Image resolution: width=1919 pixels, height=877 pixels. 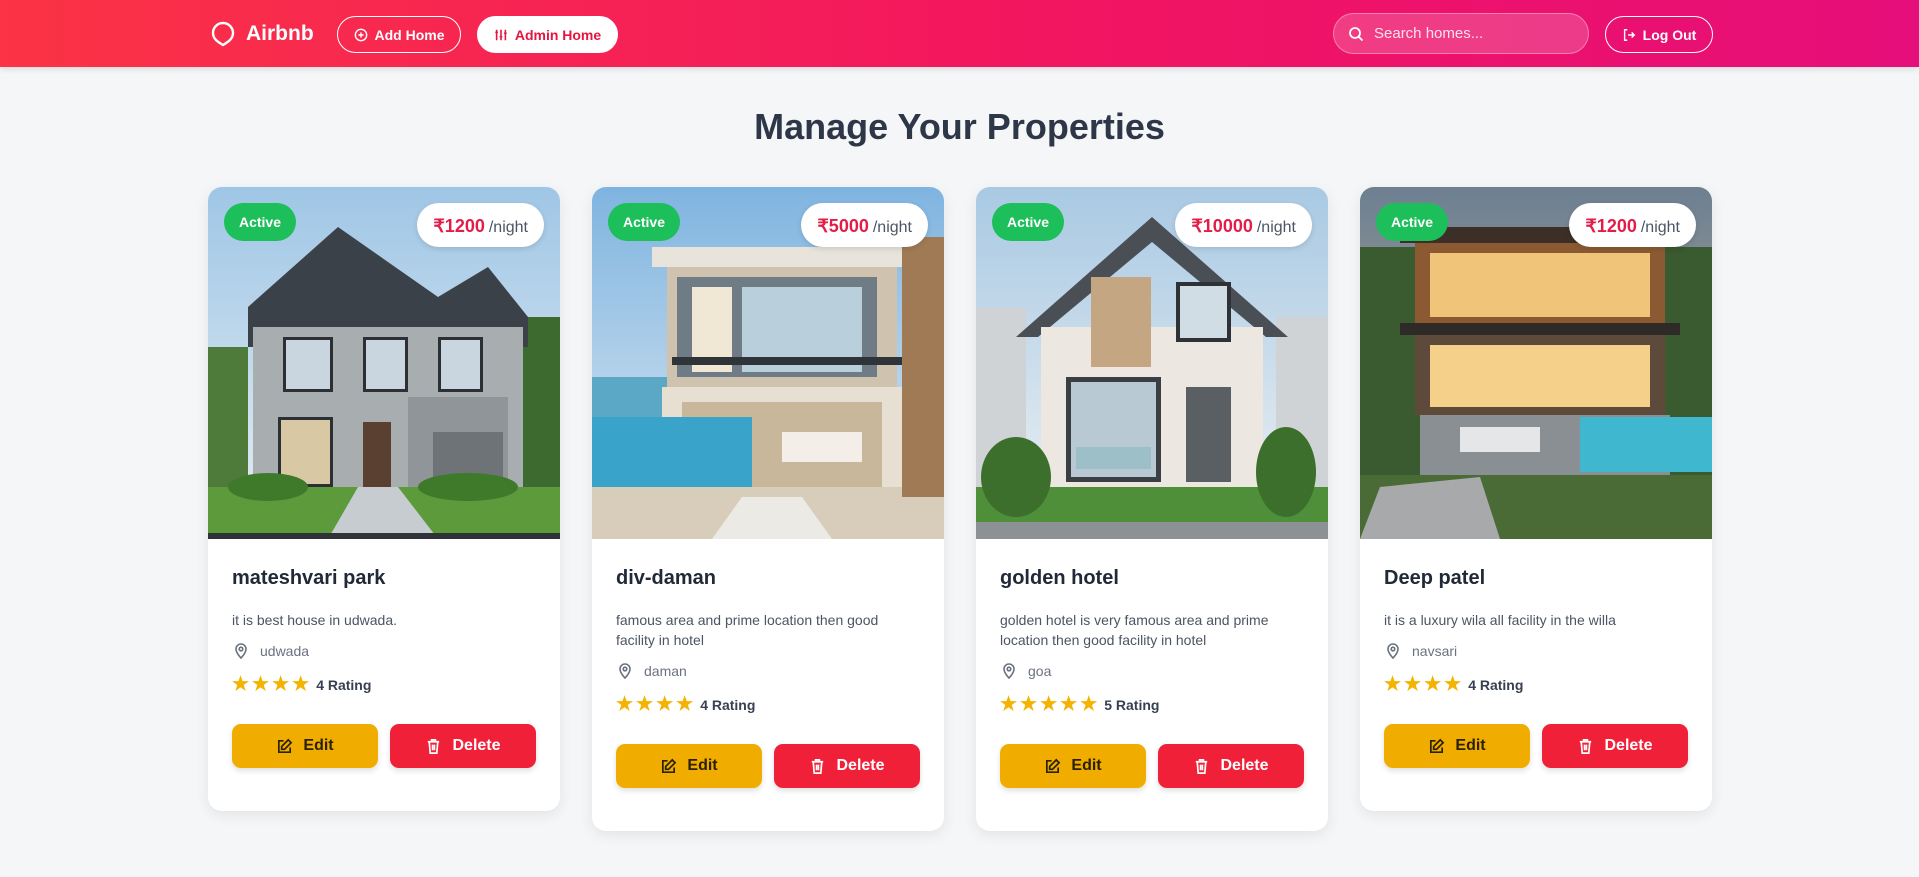 What do you see at coordinates (1474, 33) in the screenshot?
I see `search-input` at bounding box center [1474, 33].